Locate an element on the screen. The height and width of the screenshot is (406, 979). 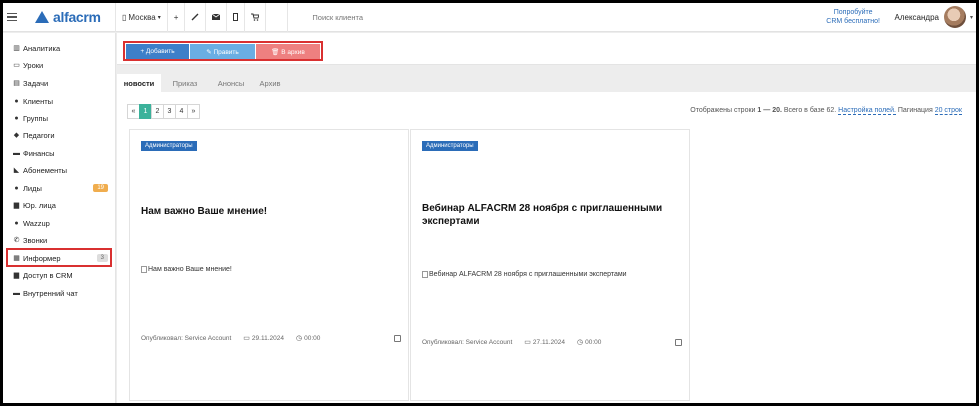
logo: alfacrm is located at coordinates (75, 17).